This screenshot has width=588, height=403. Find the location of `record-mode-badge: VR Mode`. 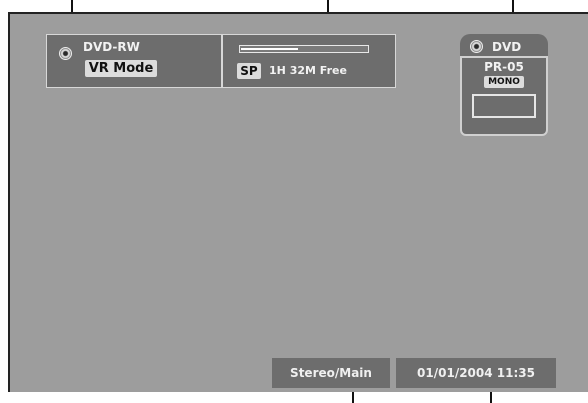

record-mode-badge: VR Mode is located at coordinates (121, 68).